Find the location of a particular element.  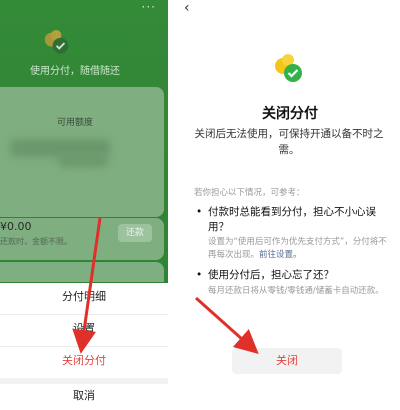

action-sheet: 分付明细 设置 关闭分付 取消 is located at coordinates (84, 346).